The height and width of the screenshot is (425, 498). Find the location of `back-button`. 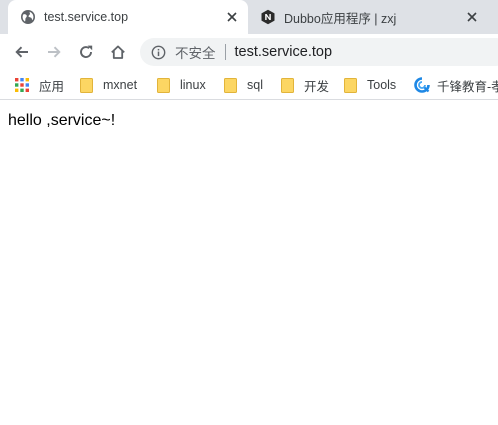

back-button is located at coordinates (22, 52).